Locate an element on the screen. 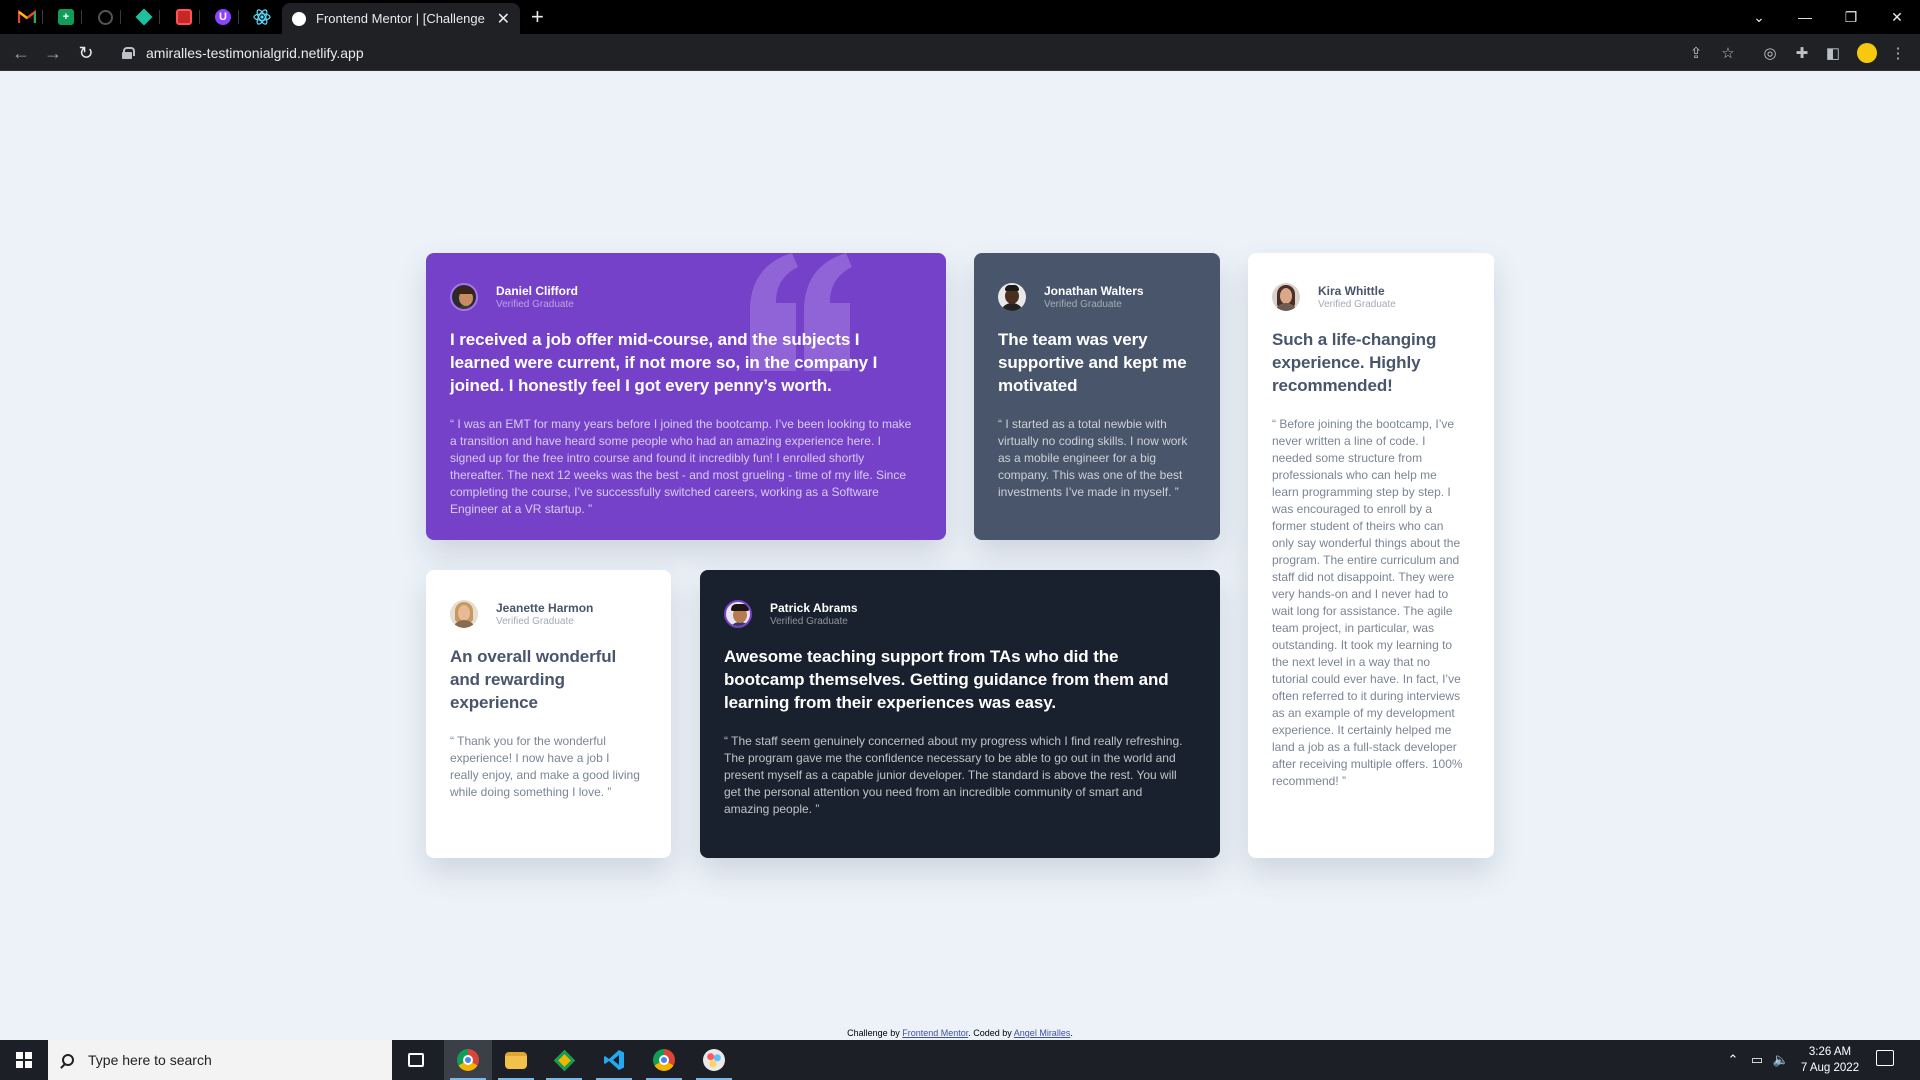 The image size is (1920, 1080). author-name: Daniel Clifford is located at coordinates (537, 290).